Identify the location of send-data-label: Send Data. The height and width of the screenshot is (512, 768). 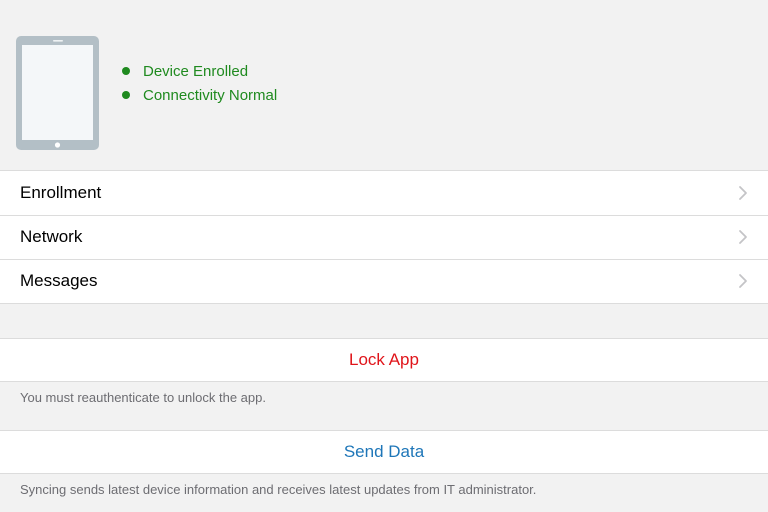
(384, 451).